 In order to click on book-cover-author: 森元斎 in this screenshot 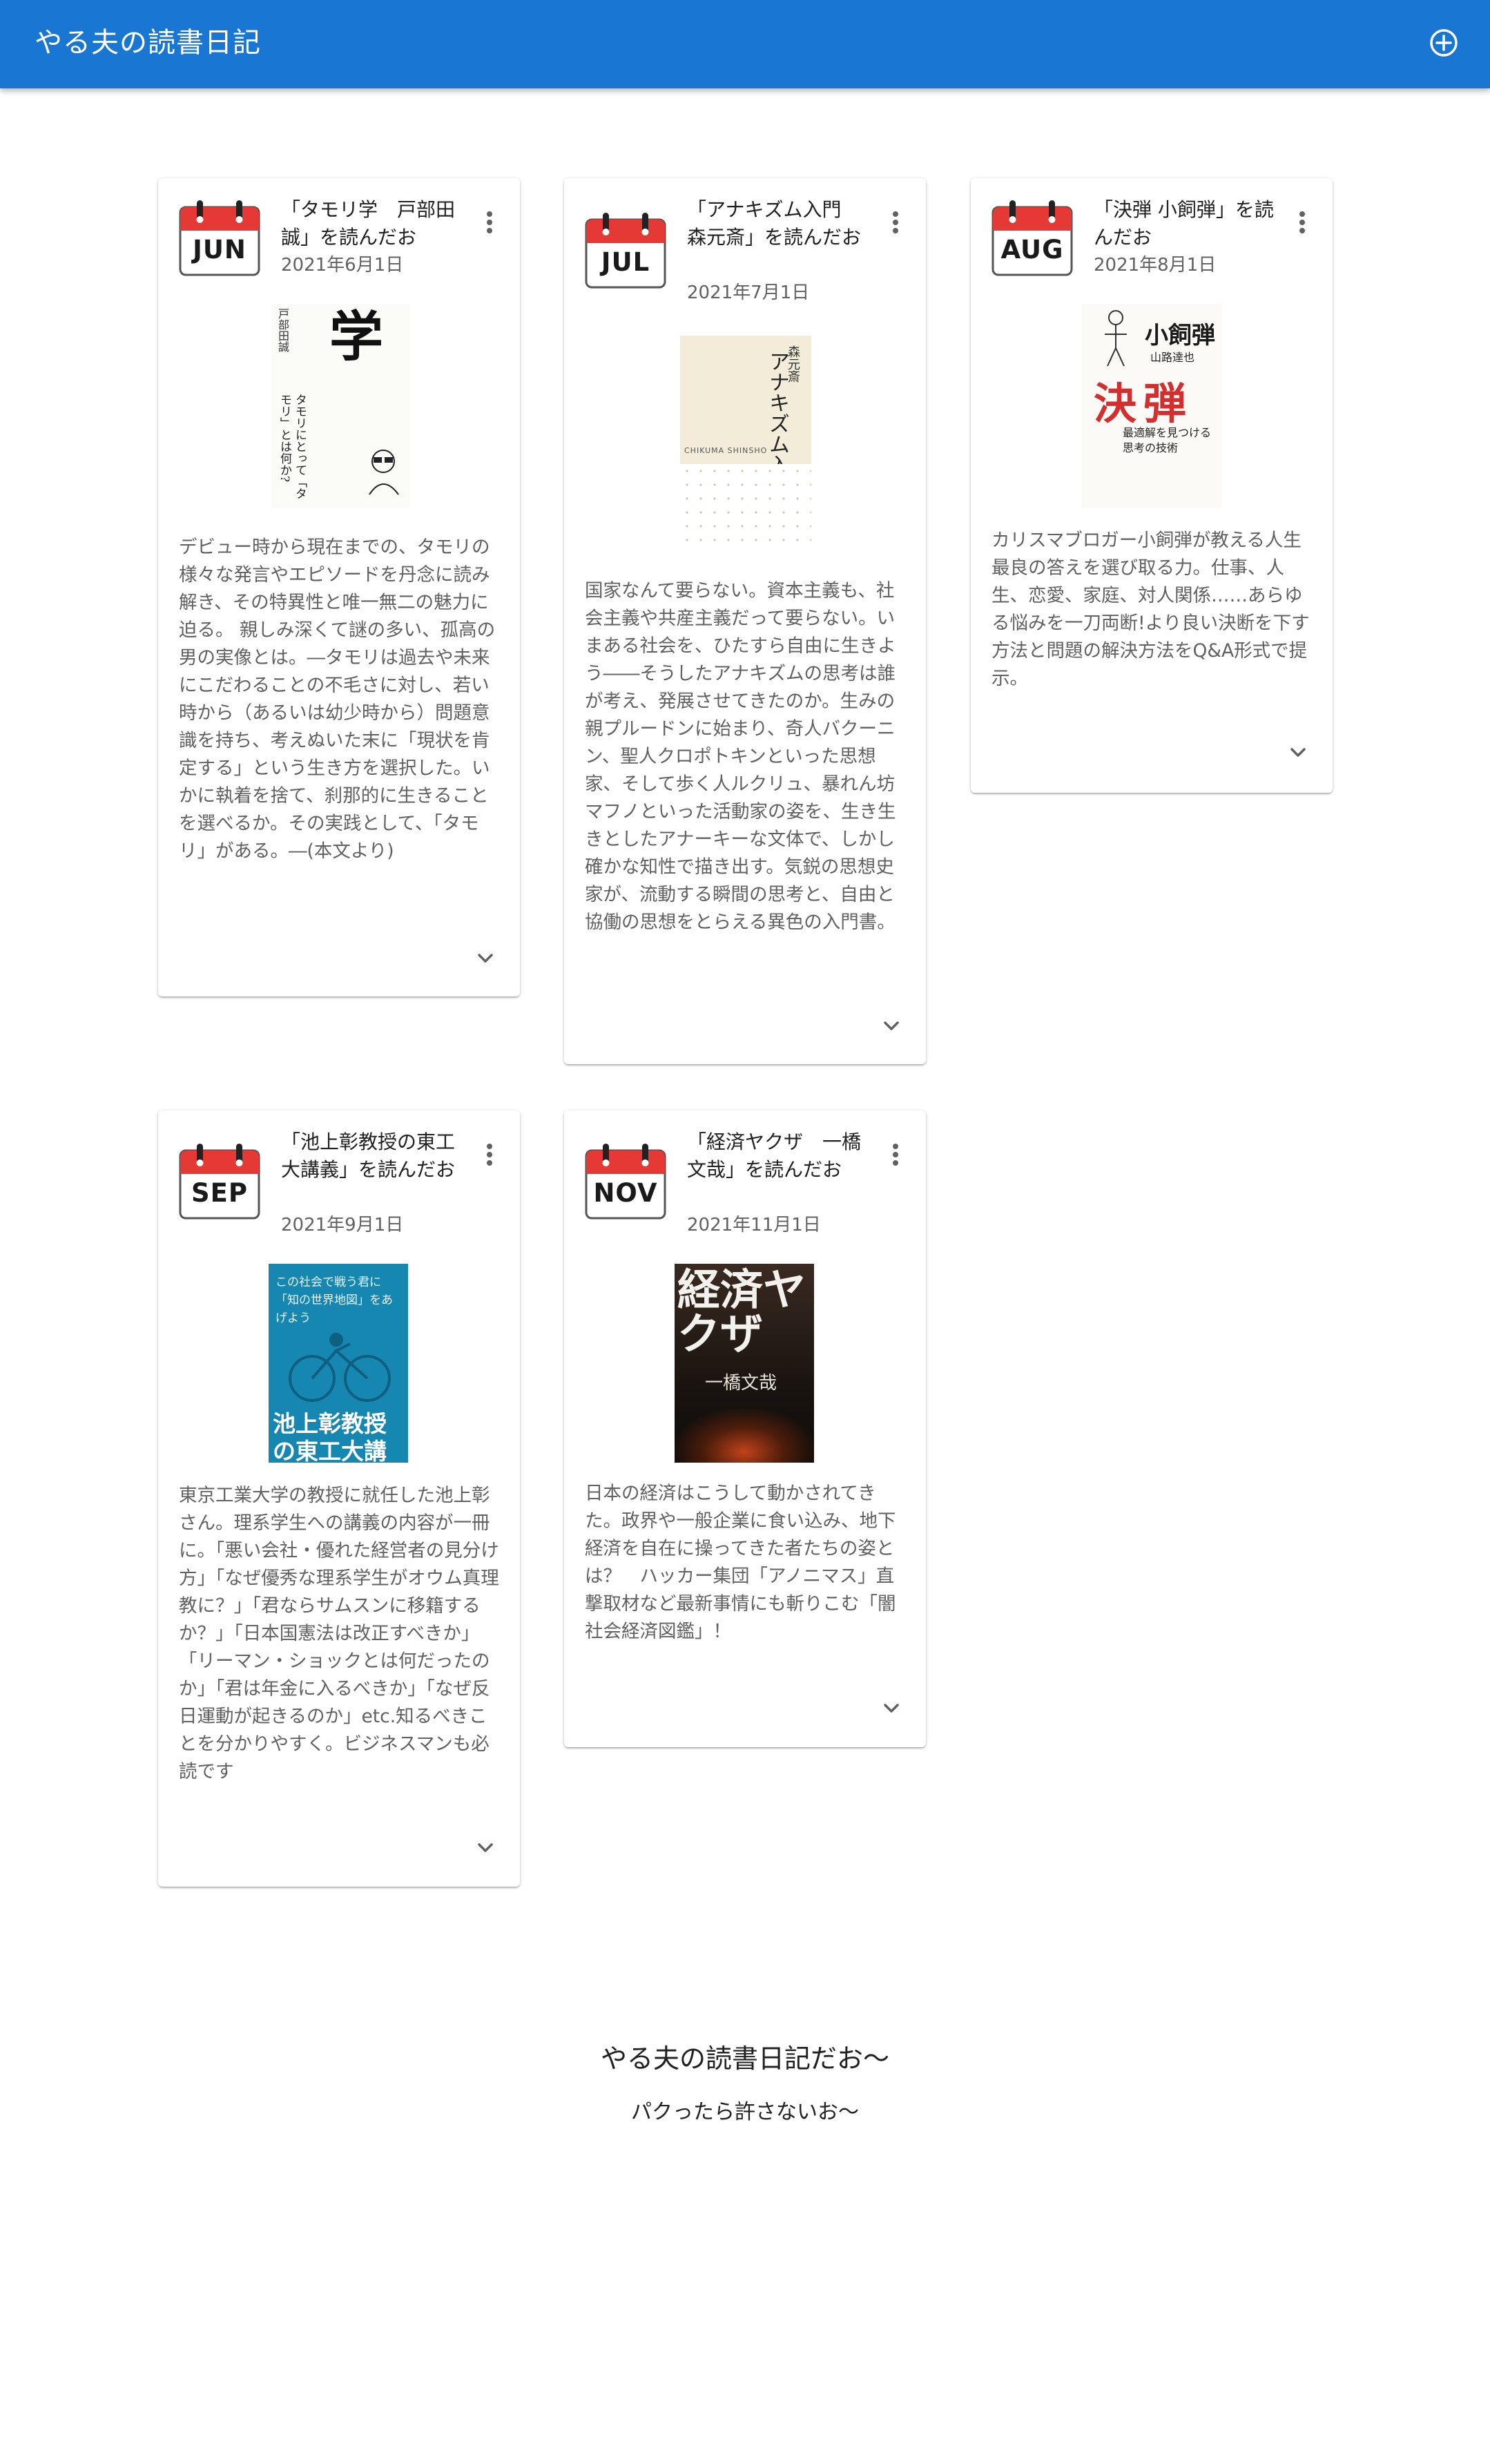, I will do `click(793, 364)`.